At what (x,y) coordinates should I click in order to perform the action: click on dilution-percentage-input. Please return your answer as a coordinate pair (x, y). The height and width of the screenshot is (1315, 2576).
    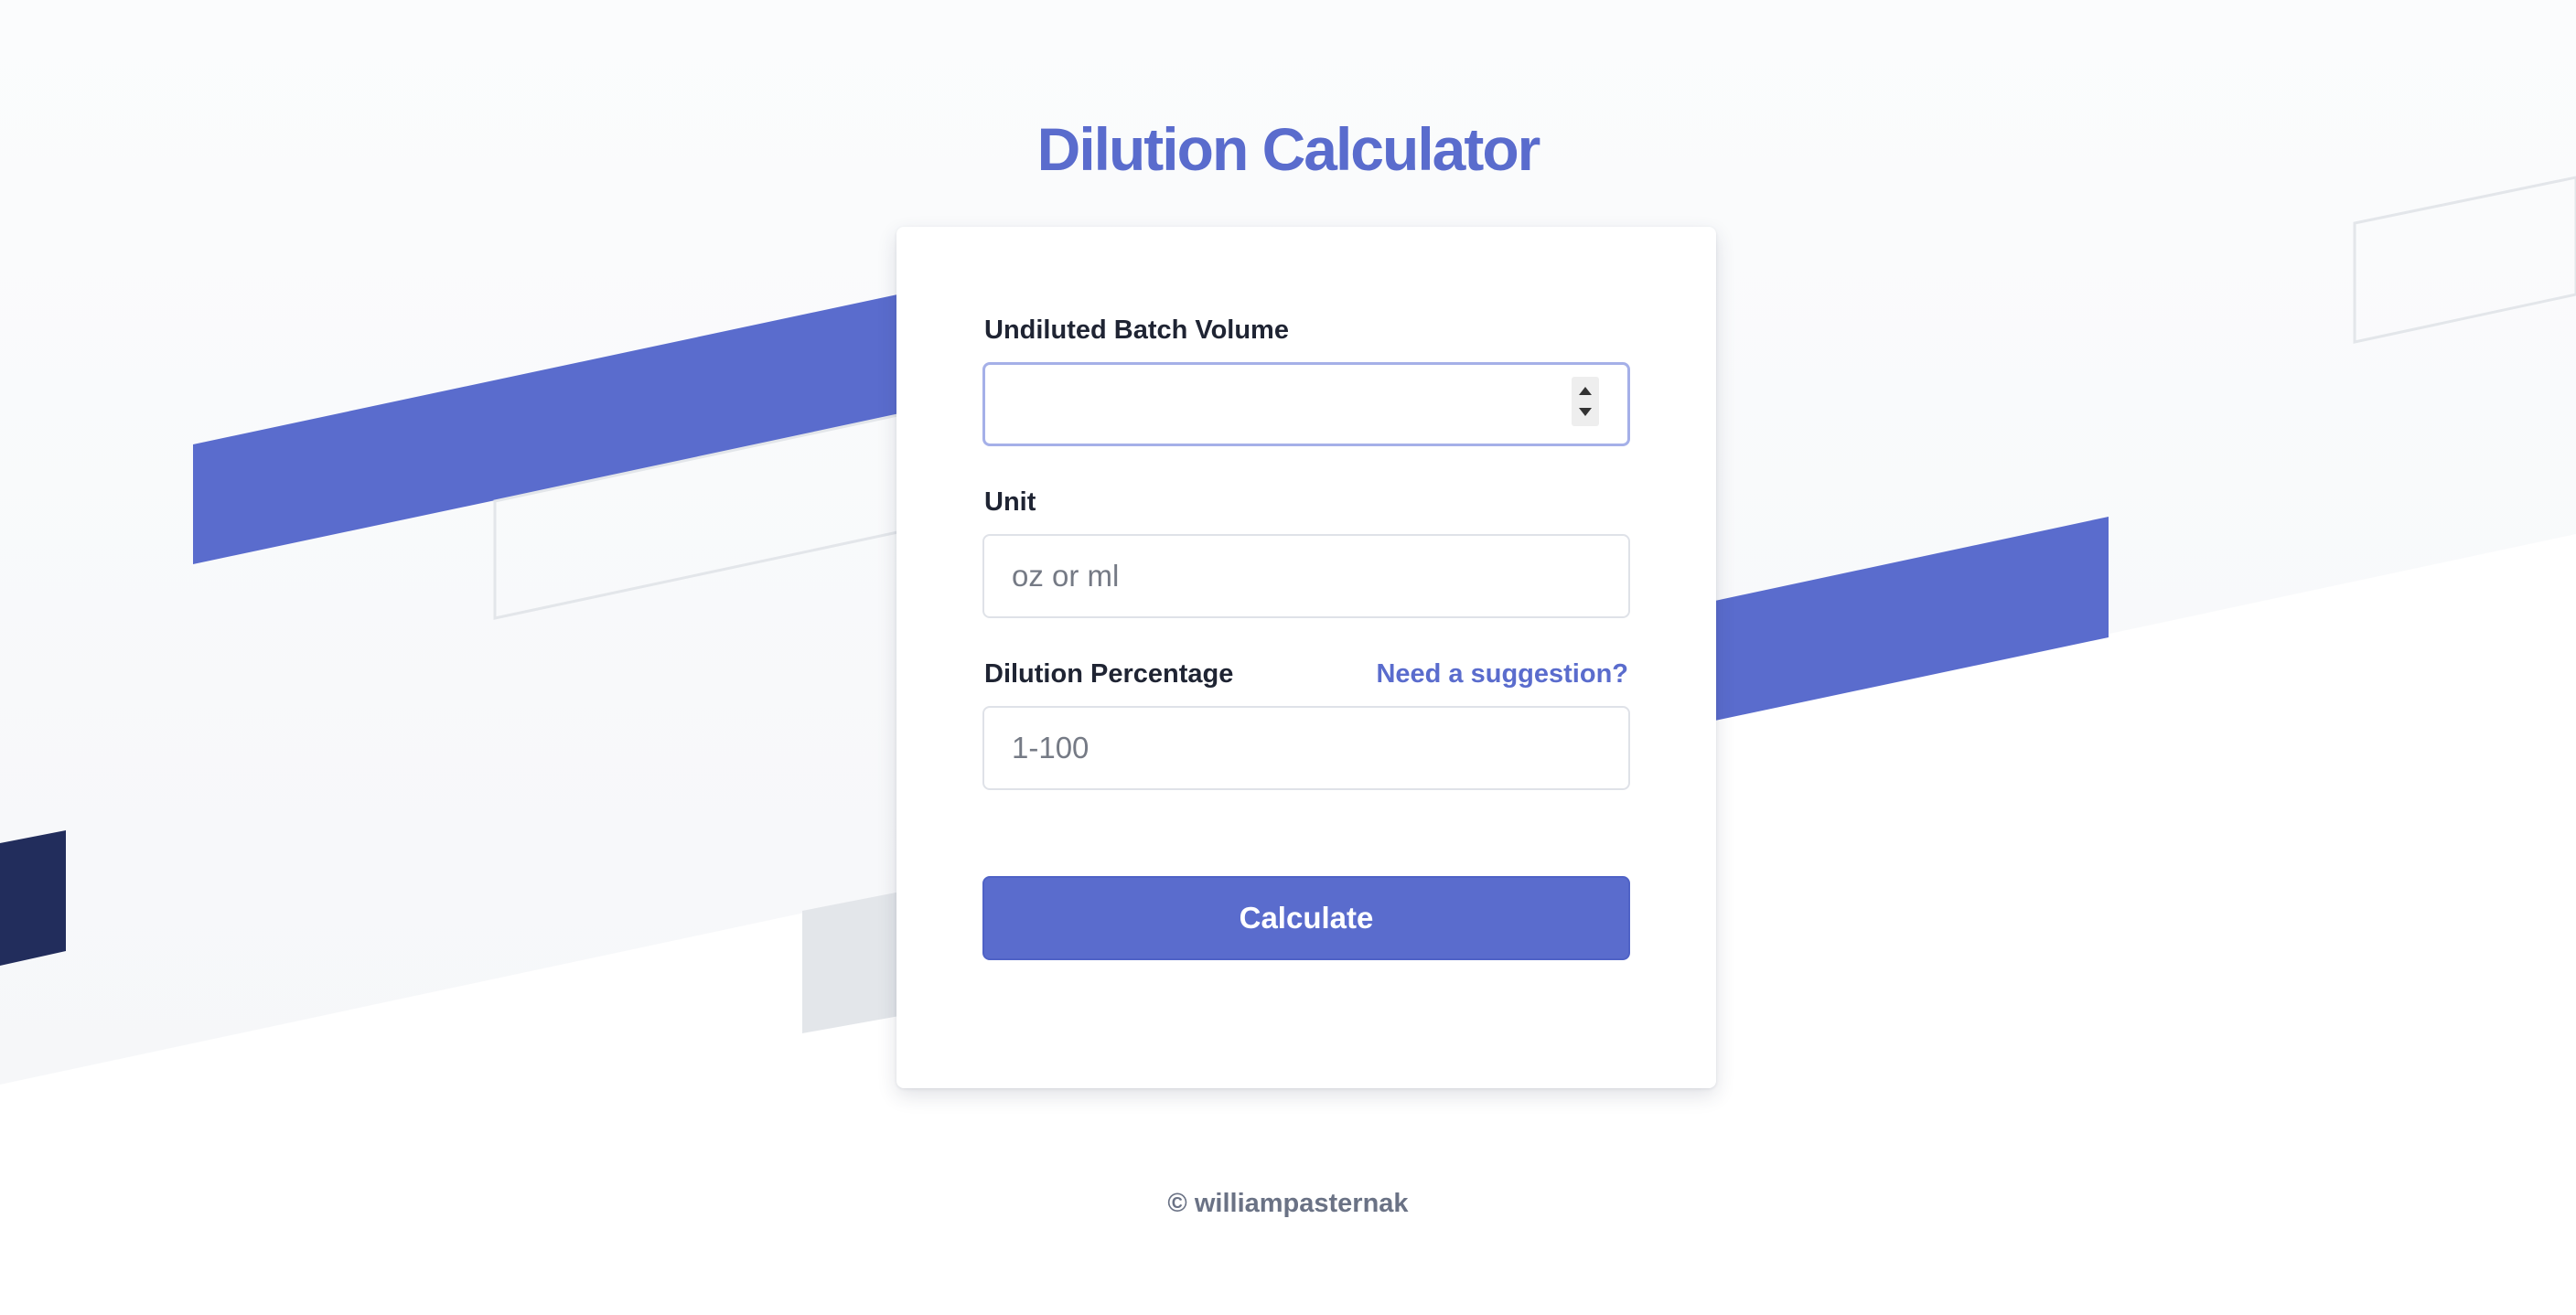
    Looking at the image, I should click on (1306, 748).